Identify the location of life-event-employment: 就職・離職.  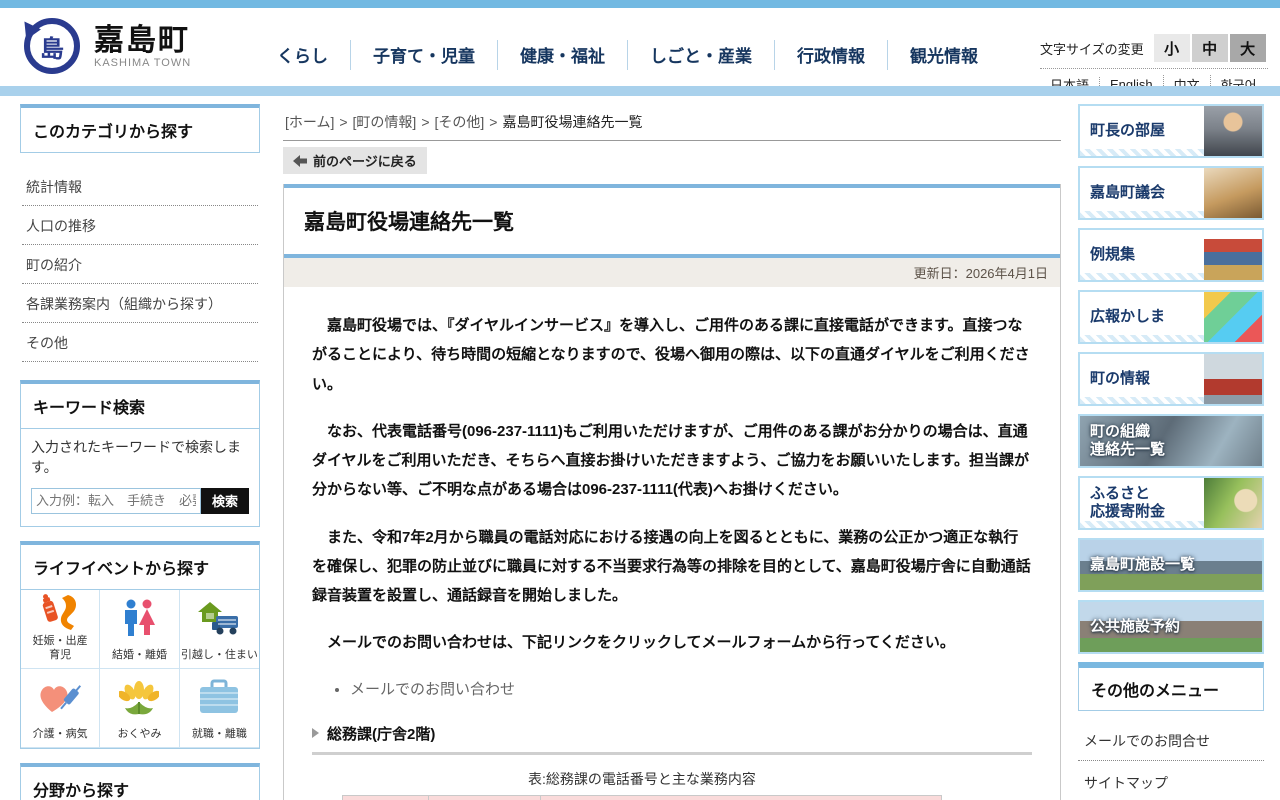
(219, 708).